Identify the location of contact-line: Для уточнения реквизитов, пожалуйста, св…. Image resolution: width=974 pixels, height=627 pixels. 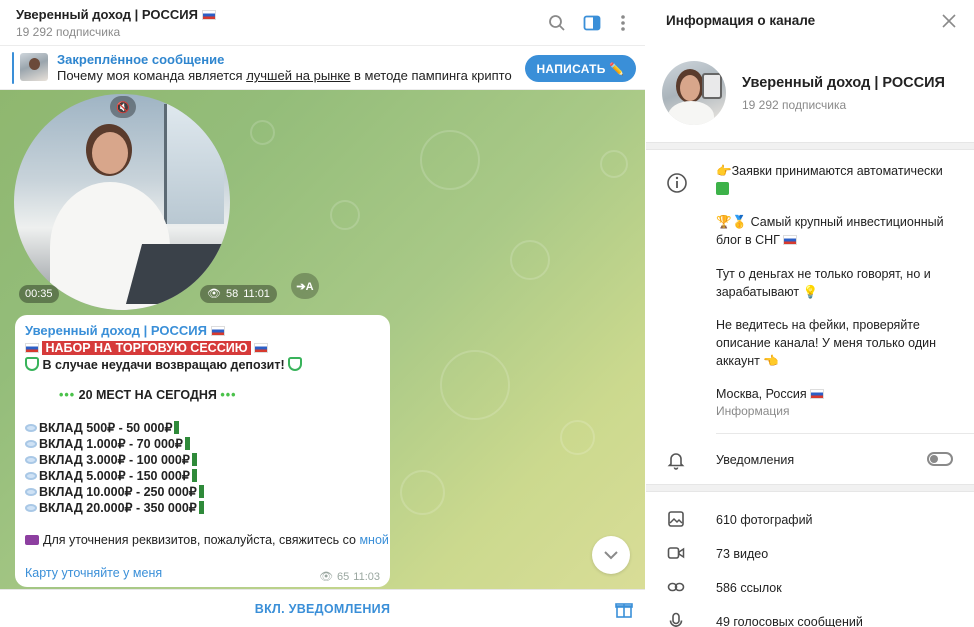
(207, 540).